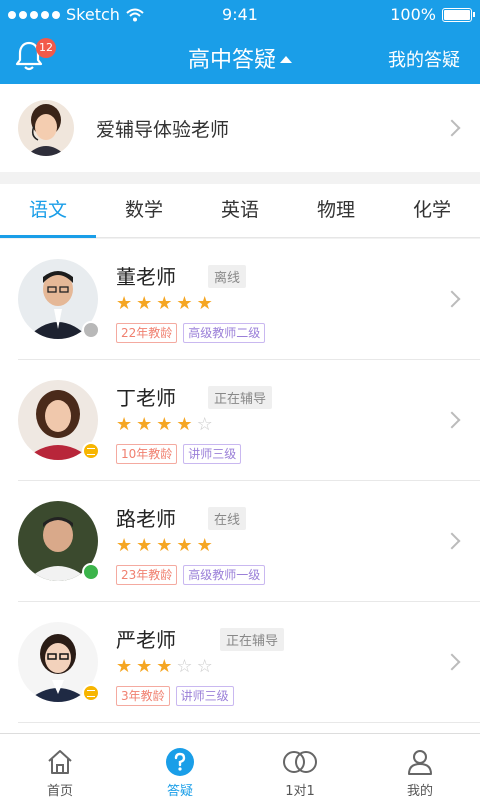 This screenshot has height=800, width=480. Describe the element at coordinates (143, 696) in the screenshot. I see `experience-tag: 3年教龄` at that location.